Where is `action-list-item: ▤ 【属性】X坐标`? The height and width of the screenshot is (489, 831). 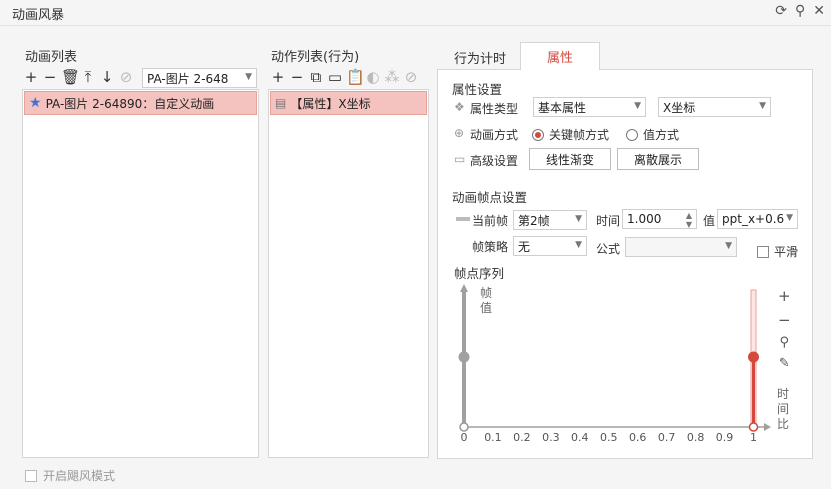 action-list-item: ▤ 【属性】X坐标 is located at coordinates (348, 103).